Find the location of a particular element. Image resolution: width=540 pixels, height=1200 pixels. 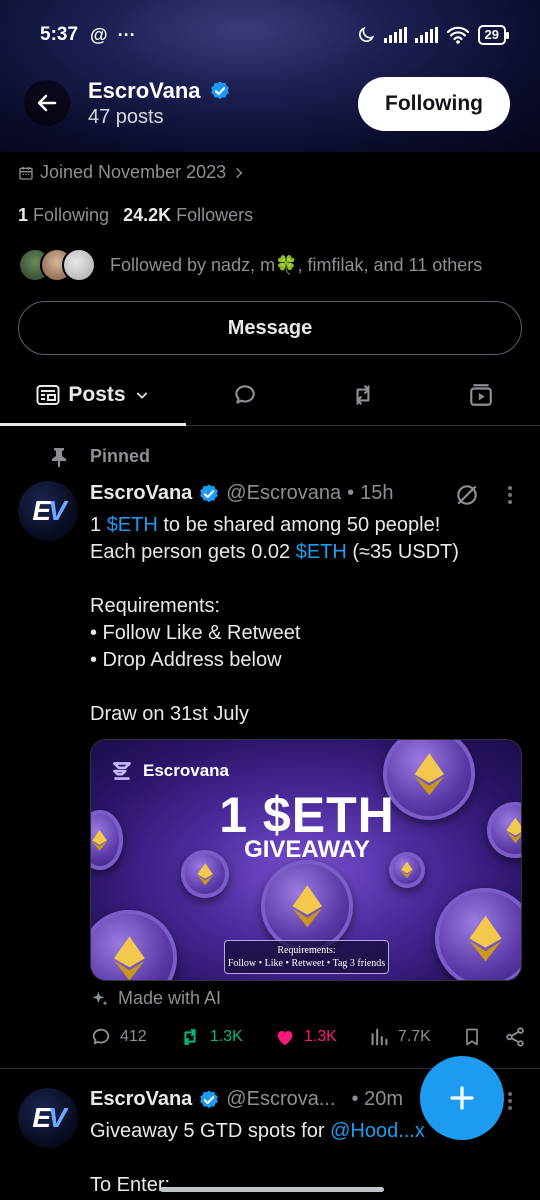

reply-count: 412 is located at coordinates (133, 1036).